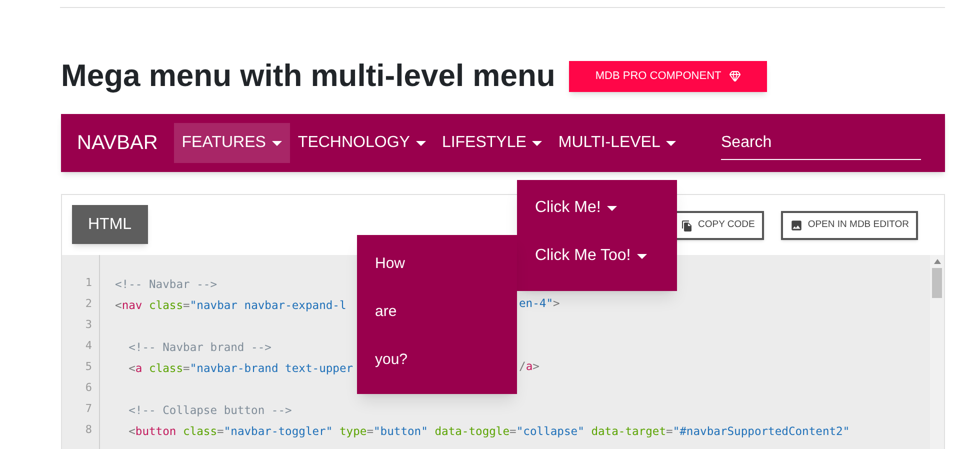 The image size is (968, 449). What do you see at coordinates (210, 410) in the screenshot?
I see `code-line: <!-- Collapse button -->` at bounding box center [210, 410].